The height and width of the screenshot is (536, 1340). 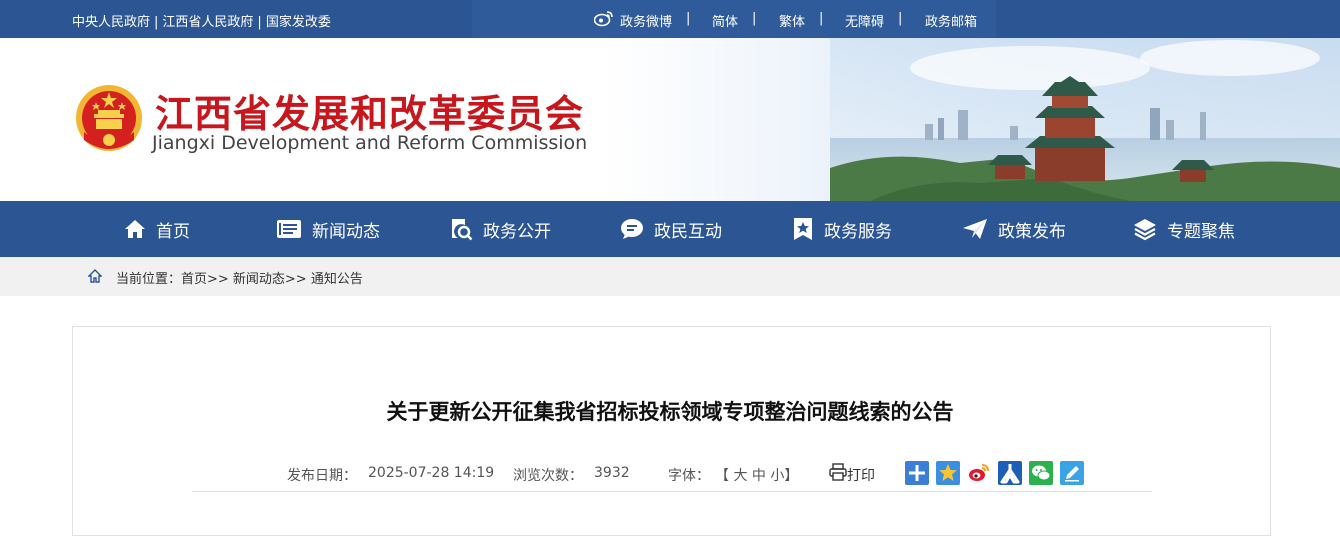 I want to click on link-central-gov: 中央人民政府, so click(x=111, y=22).